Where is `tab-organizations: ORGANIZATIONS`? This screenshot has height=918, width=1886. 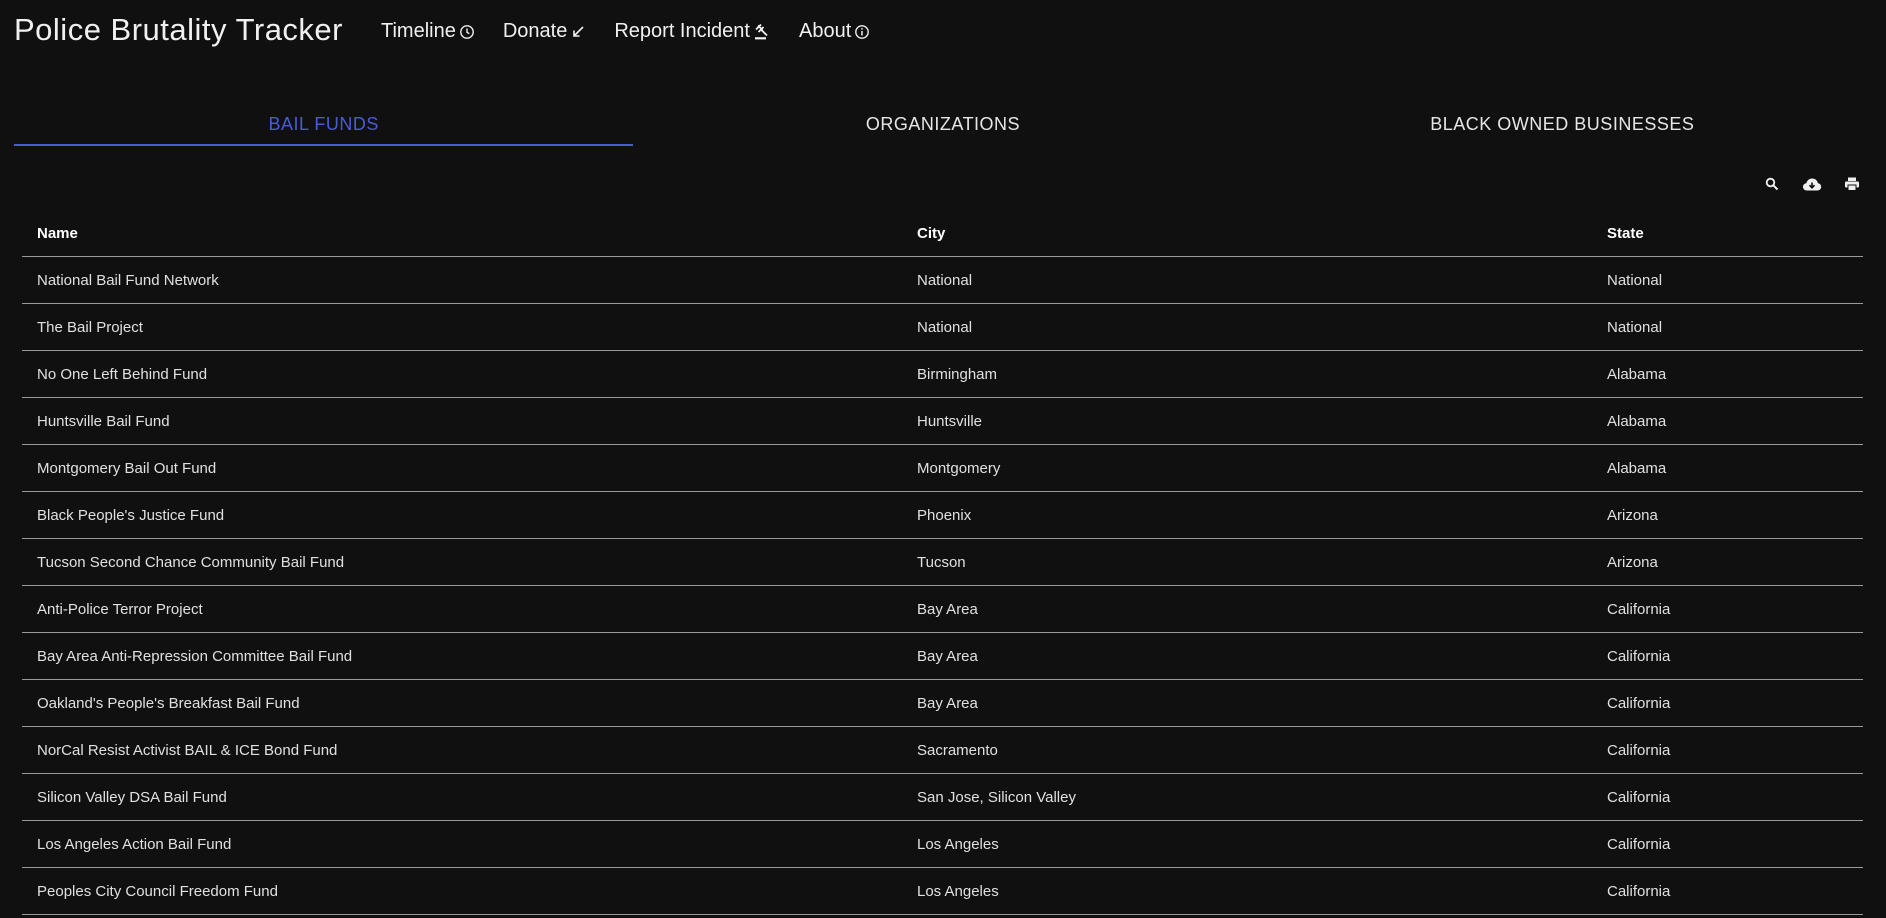
tab-organizations: ORGANIZATIONS is located at coordinates (942, 123).